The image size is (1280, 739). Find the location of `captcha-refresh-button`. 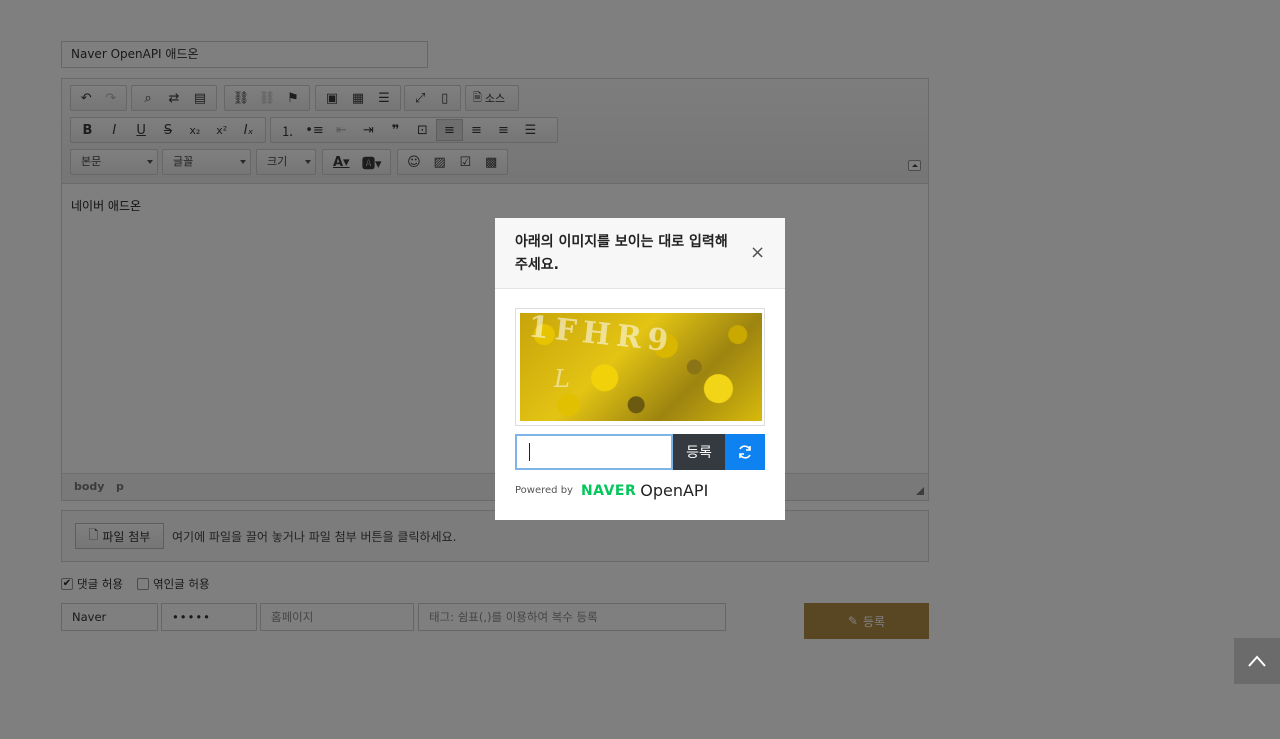

captcha-refresh-button is located at coordinates (745, 452).